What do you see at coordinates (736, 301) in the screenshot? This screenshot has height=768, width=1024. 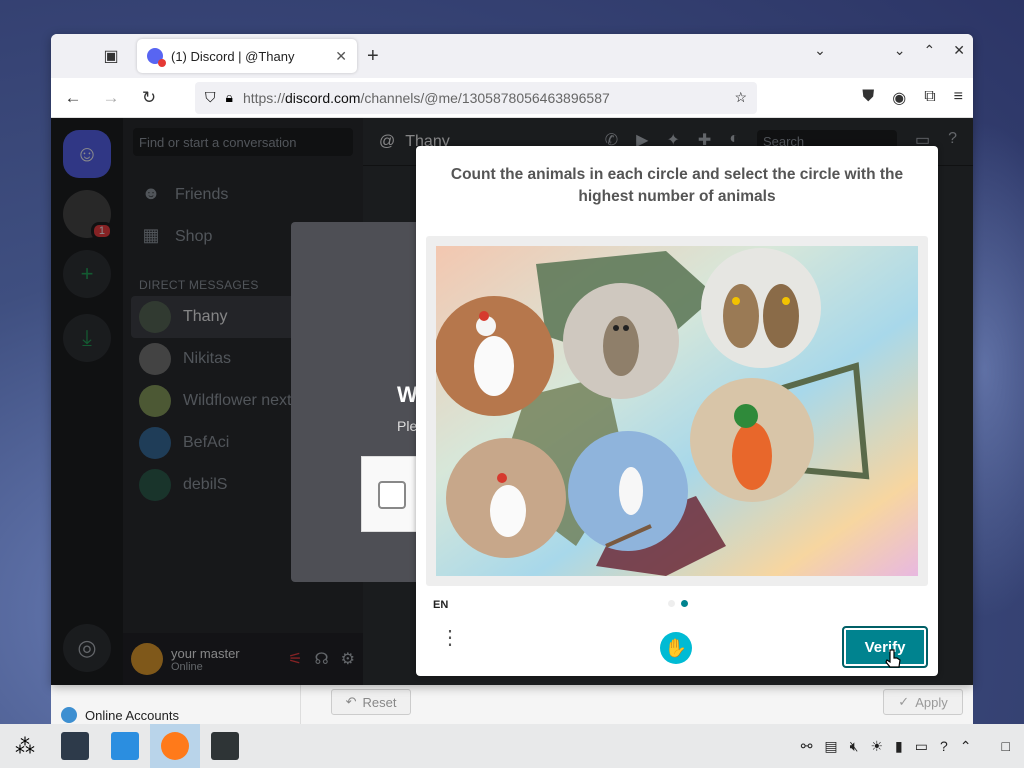 I see `owl-left-eye` at bounding box center [736, 301].